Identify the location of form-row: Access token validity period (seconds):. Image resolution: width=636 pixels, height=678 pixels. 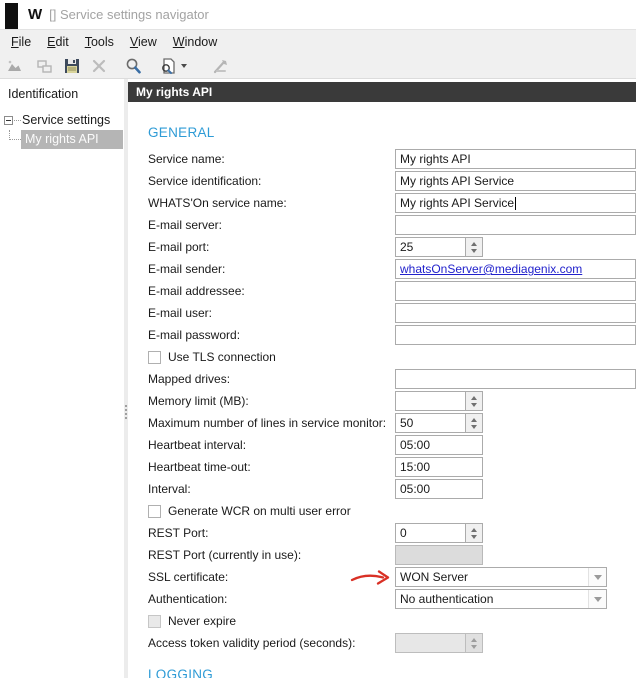
(392, 643).